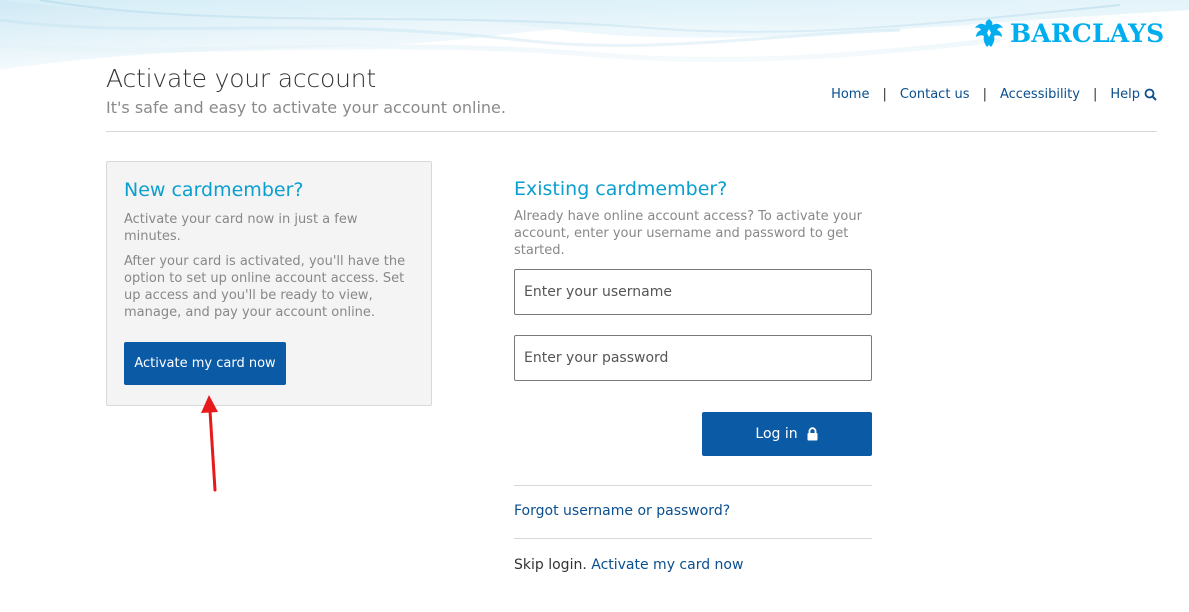  I want to click on password-input, so click(693, 358).